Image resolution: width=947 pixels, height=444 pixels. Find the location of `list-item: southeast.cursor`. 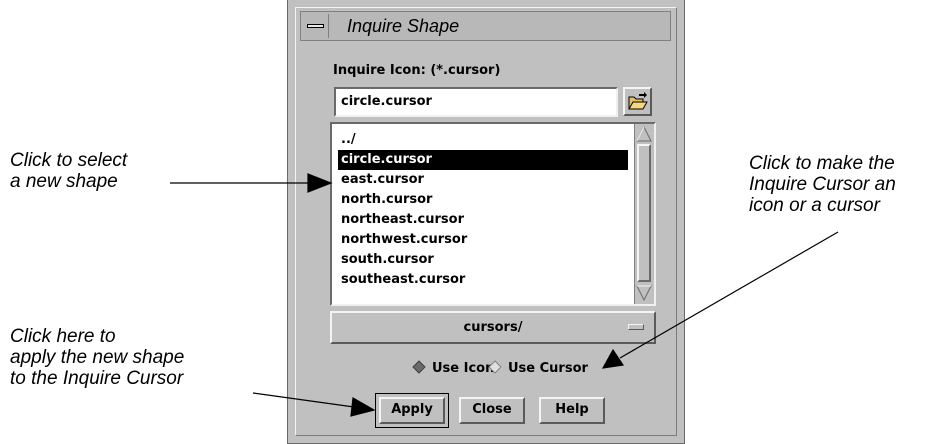

list-item: southeast.cursor is located at coordinates (483, 280).